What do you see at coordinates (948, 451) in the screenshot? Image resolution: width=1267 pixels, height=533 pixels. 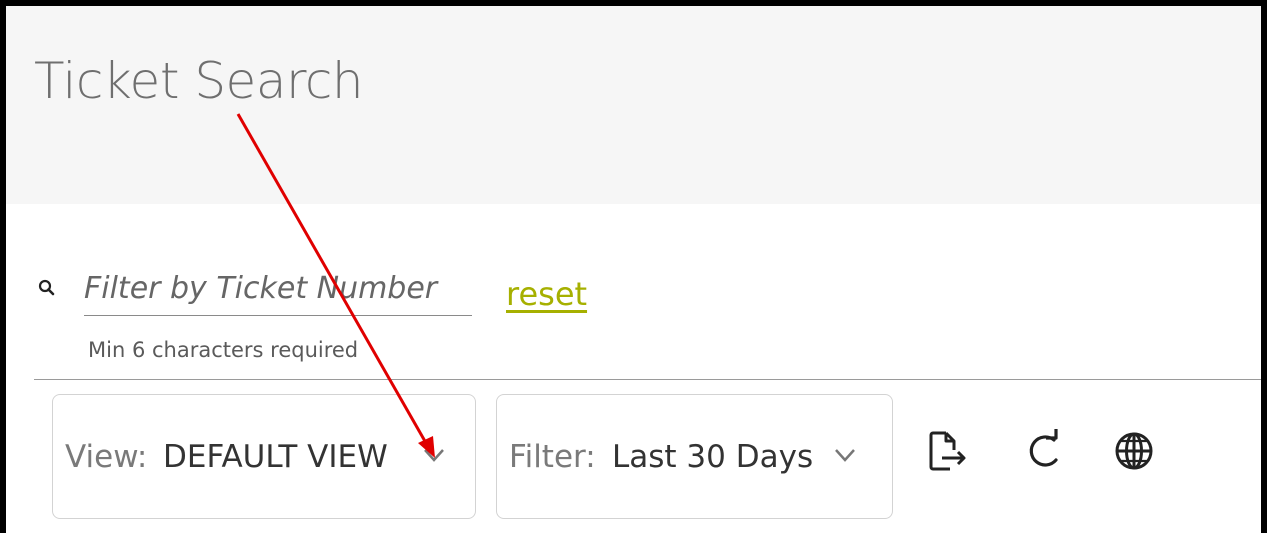 I see `export-icon` at bounding box center [948, 451].